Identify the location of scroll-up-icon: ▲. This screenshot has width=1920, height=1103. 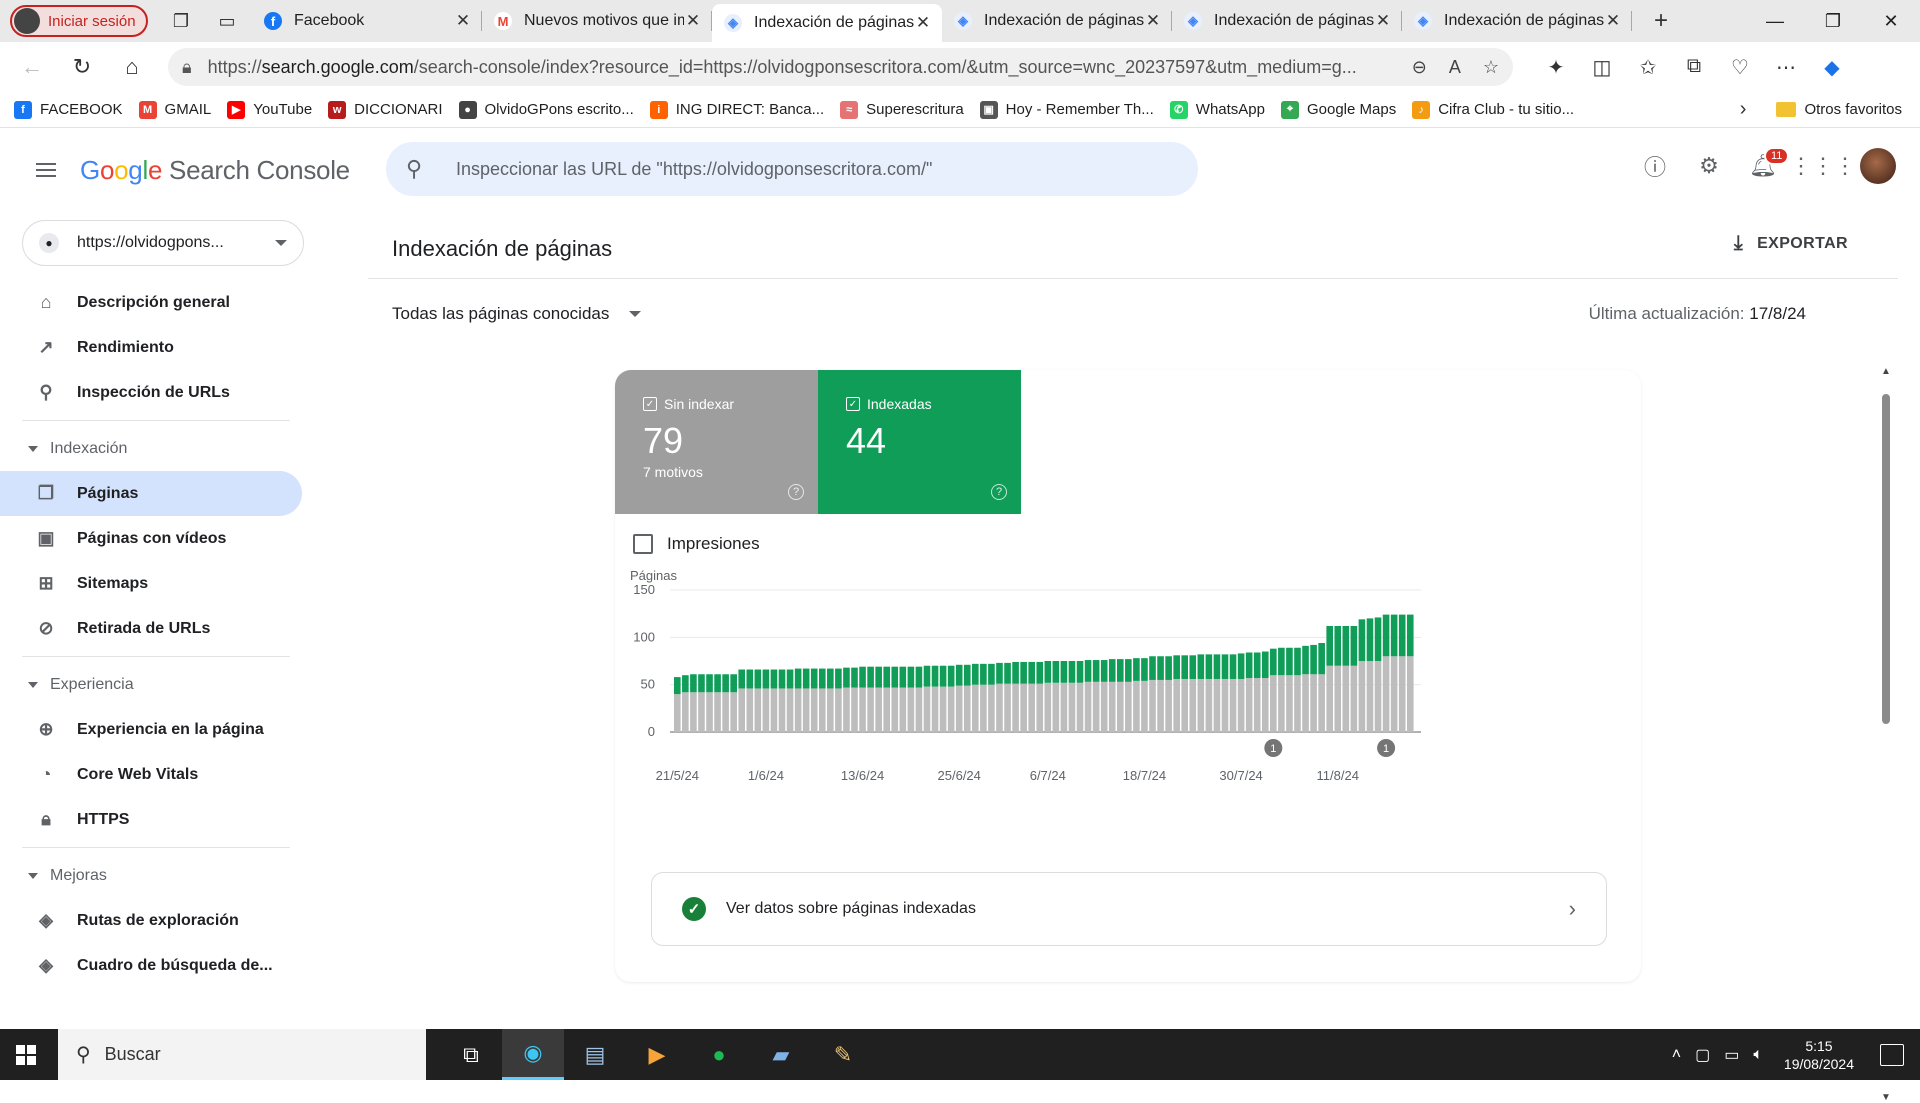
(1886, 371).